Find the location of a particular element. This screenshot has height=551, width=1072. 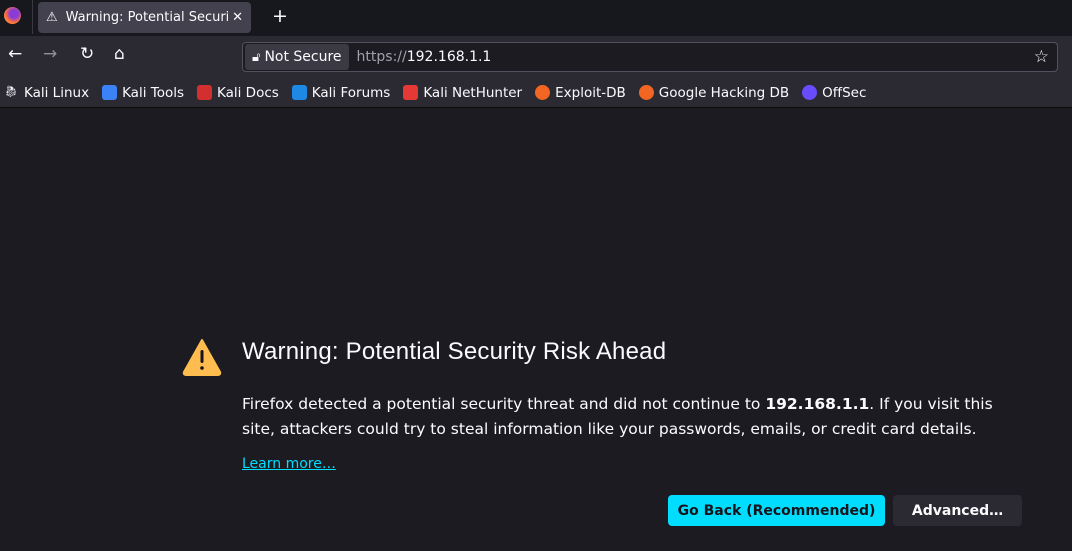

bookmark-label: Exploit-DB is located at coordinates (590, 92).